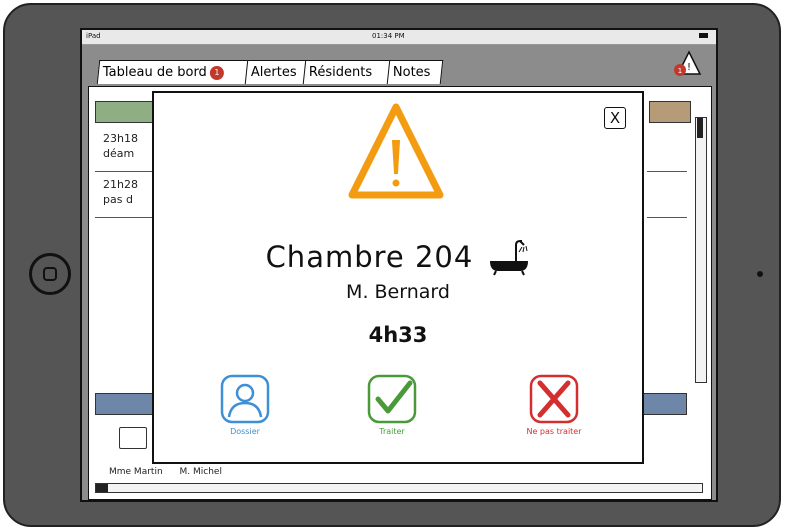 This screenshot has height=531, width=785. I want to click on tab-notes: Notes, so click(415, 72).